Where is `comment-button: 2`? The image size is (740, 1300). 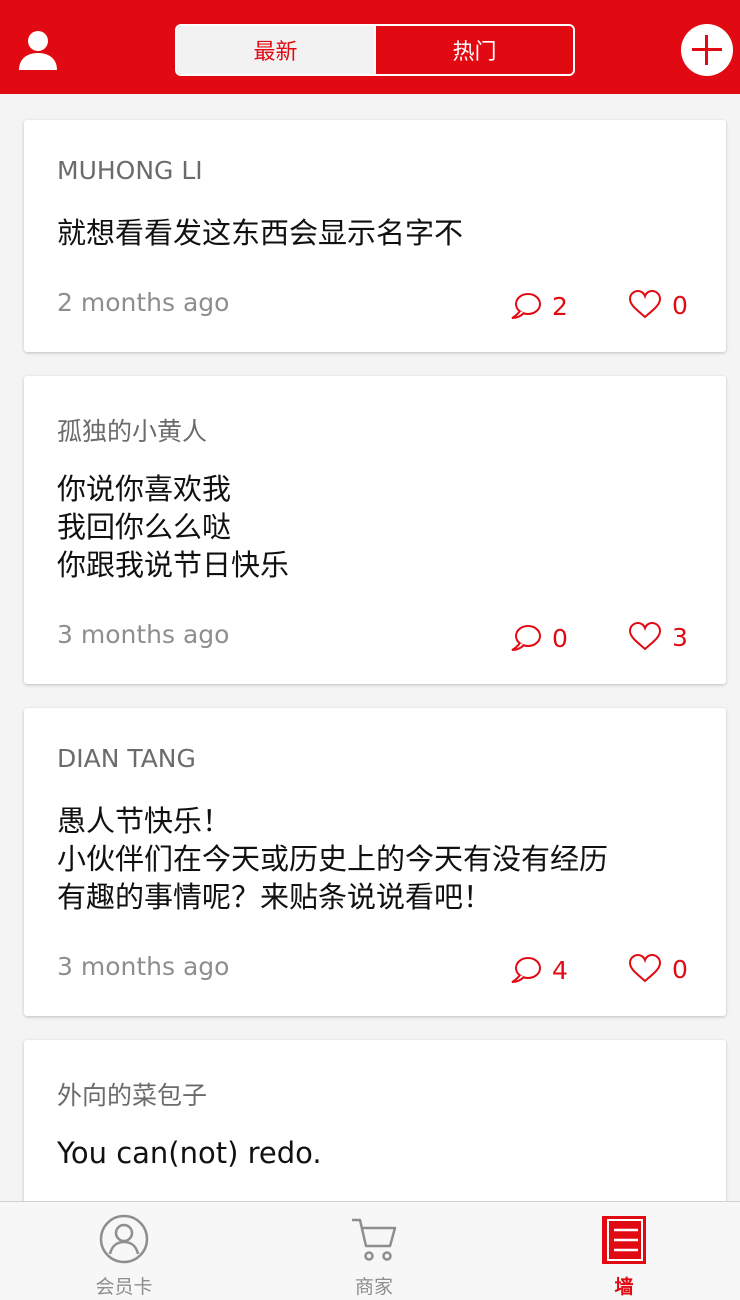
comment-button: 2 is located at coordinates (539, 306).